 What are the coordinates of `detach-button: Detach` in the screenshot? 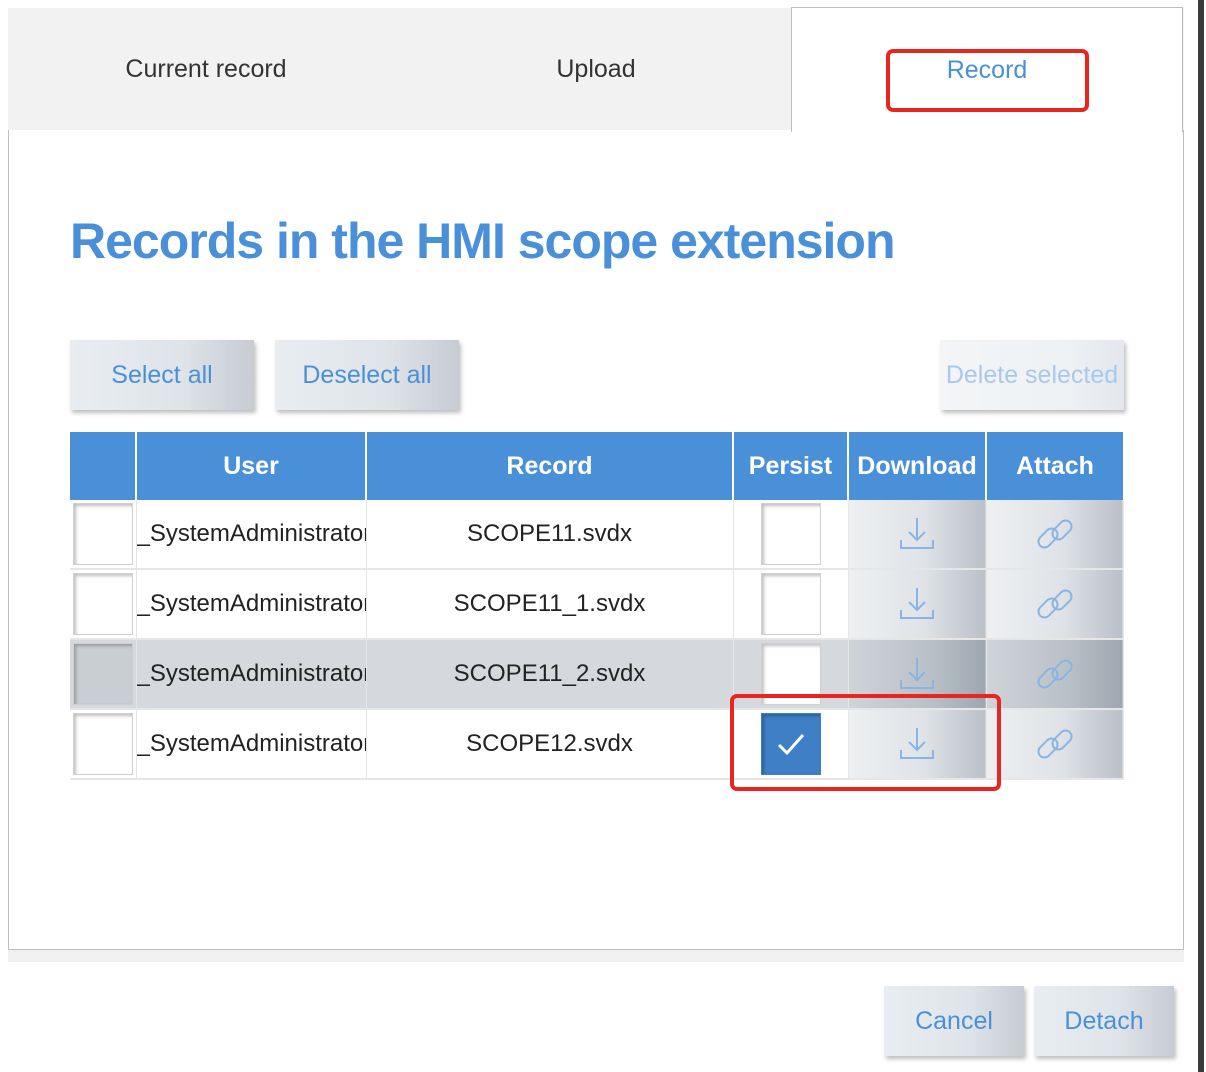 It's located at (1104, 1021).